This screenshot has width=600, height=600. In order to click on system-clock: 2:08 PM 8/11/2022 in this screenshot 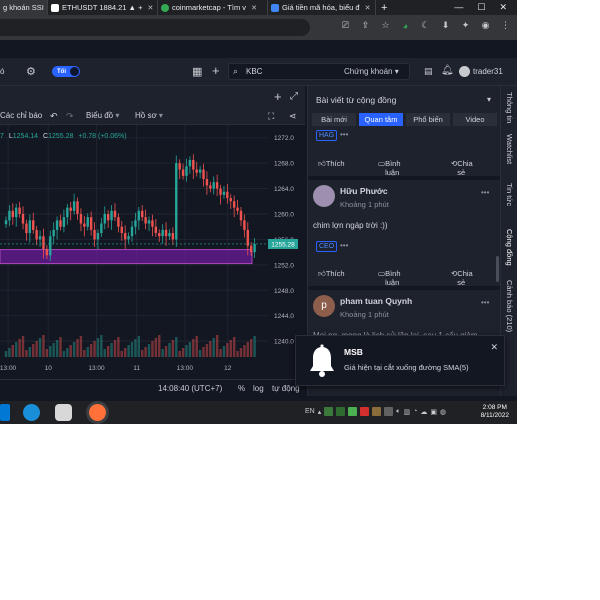, I will do `click(495, 412)`.